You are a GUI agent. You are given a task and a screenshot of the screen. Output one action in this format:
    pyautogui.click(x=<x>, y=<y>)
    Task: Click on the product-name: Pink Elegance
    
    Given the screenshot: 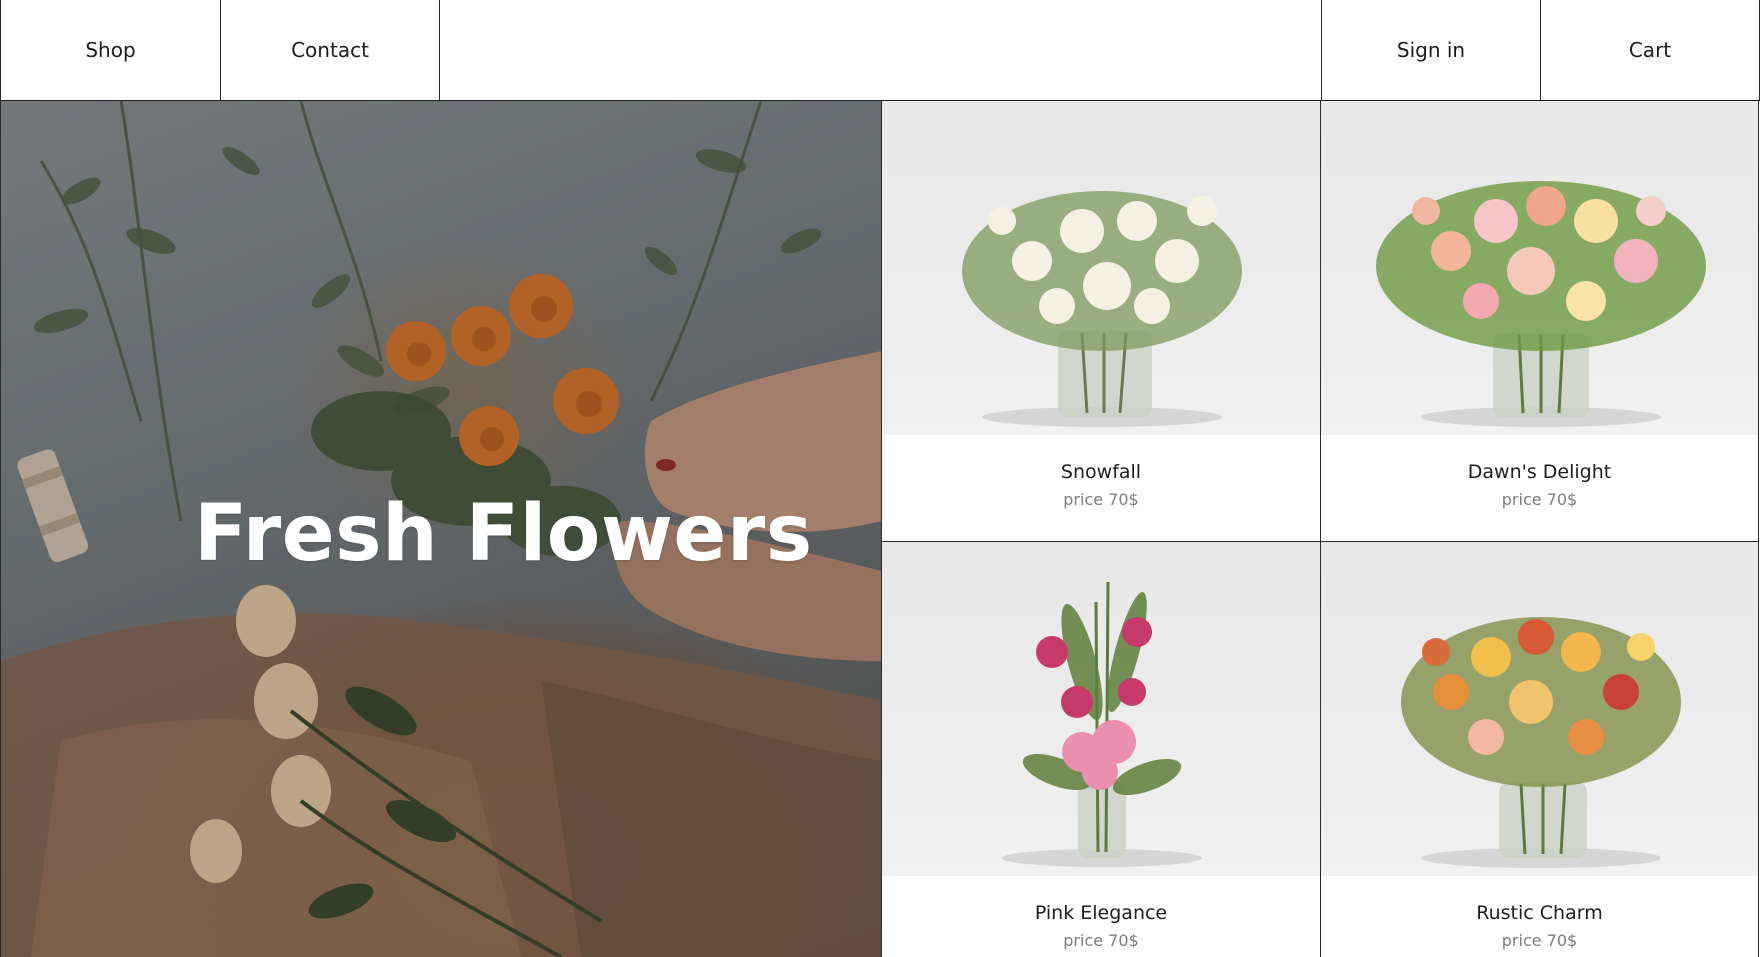 What is the action you would take?
    pyautogui.click(x=1101, y=913)
    